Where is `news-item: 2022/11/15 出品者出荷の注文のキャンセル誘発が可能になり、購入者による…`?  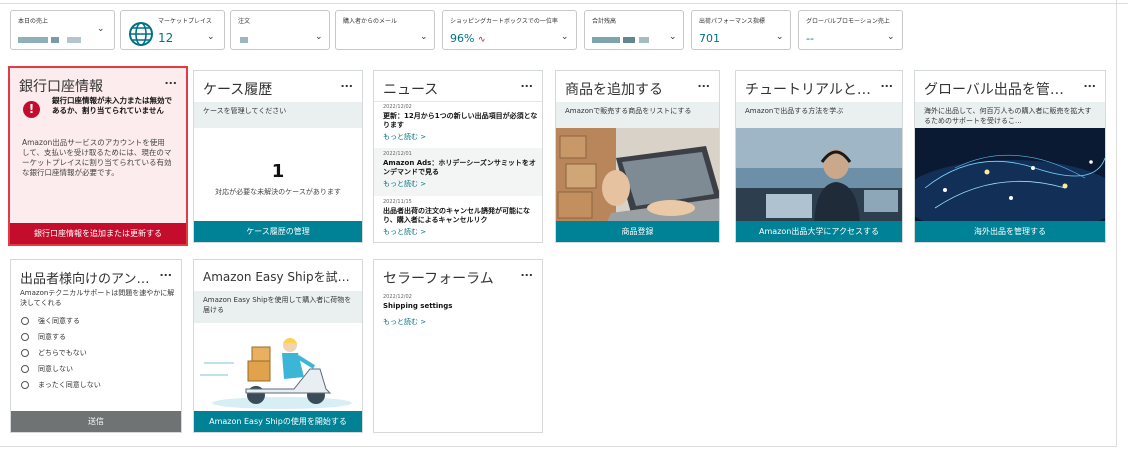 news-item: 2022/11/15 出品者出荷の注文のキャンセル誘発が可能になり、購入者による… is located at coordinates (460, 218).